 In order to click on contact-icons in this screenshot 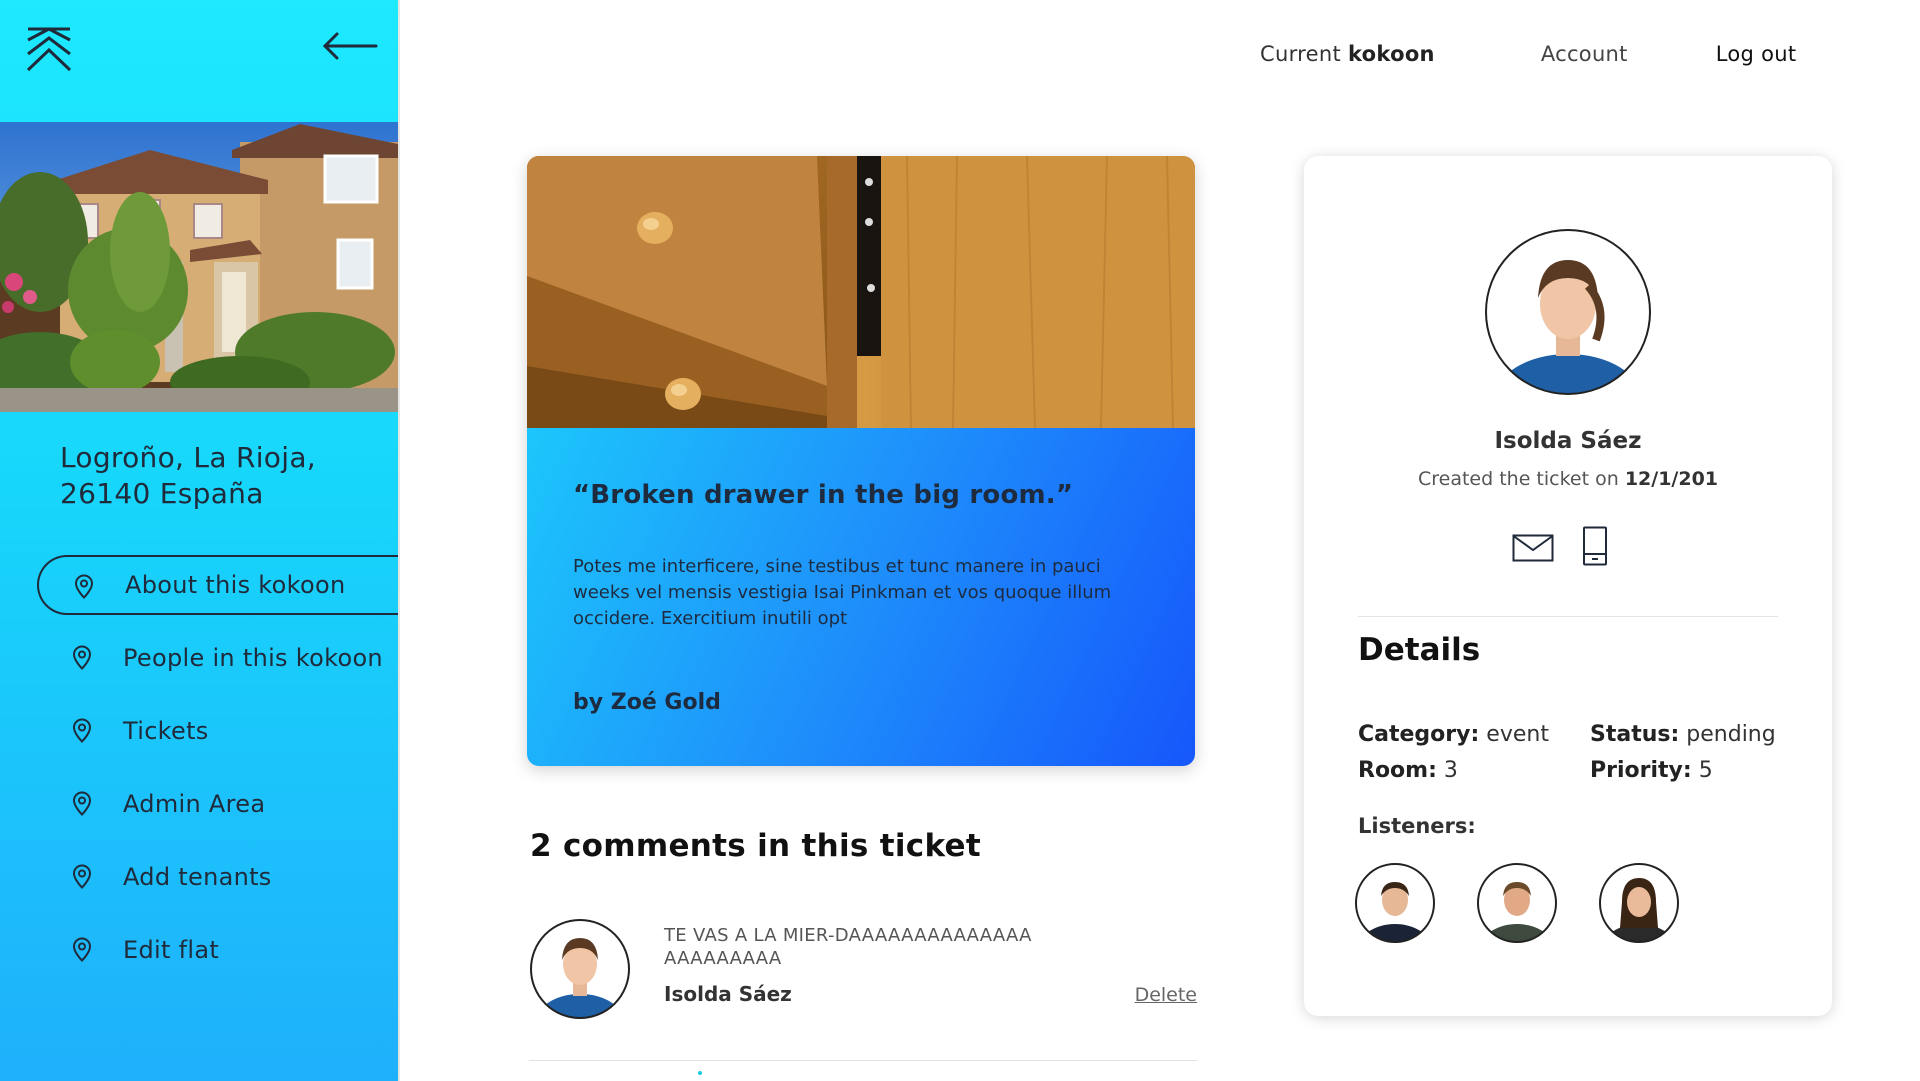, I will do `click(1568, 546)`.